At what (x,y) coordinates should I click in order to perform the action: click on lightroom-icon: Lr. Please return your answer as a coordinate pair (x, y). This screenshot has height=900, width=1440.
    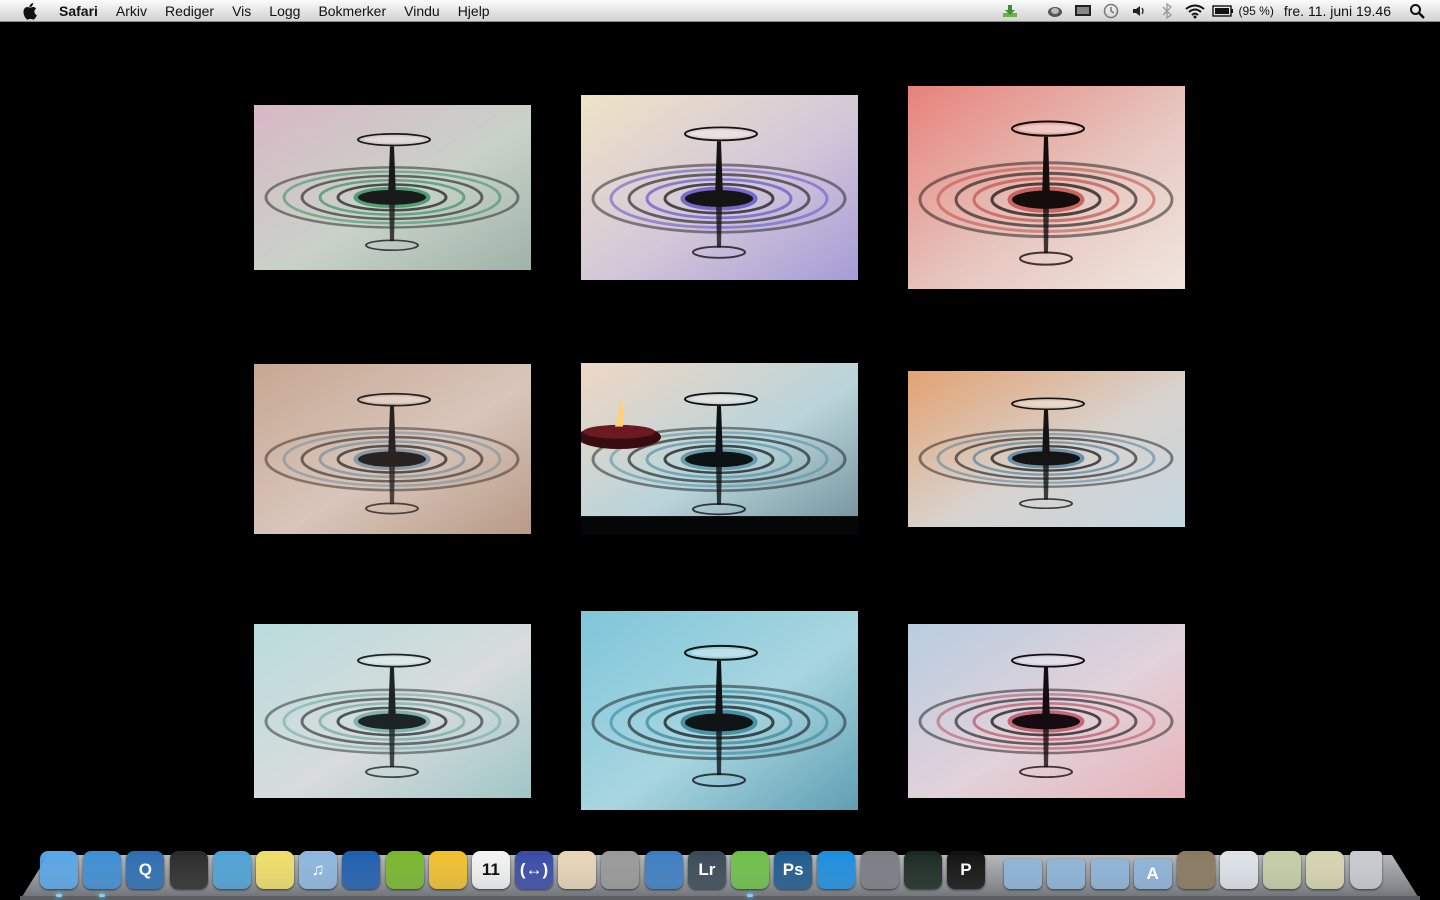
    Looking at the image, I should click on (706, 870).